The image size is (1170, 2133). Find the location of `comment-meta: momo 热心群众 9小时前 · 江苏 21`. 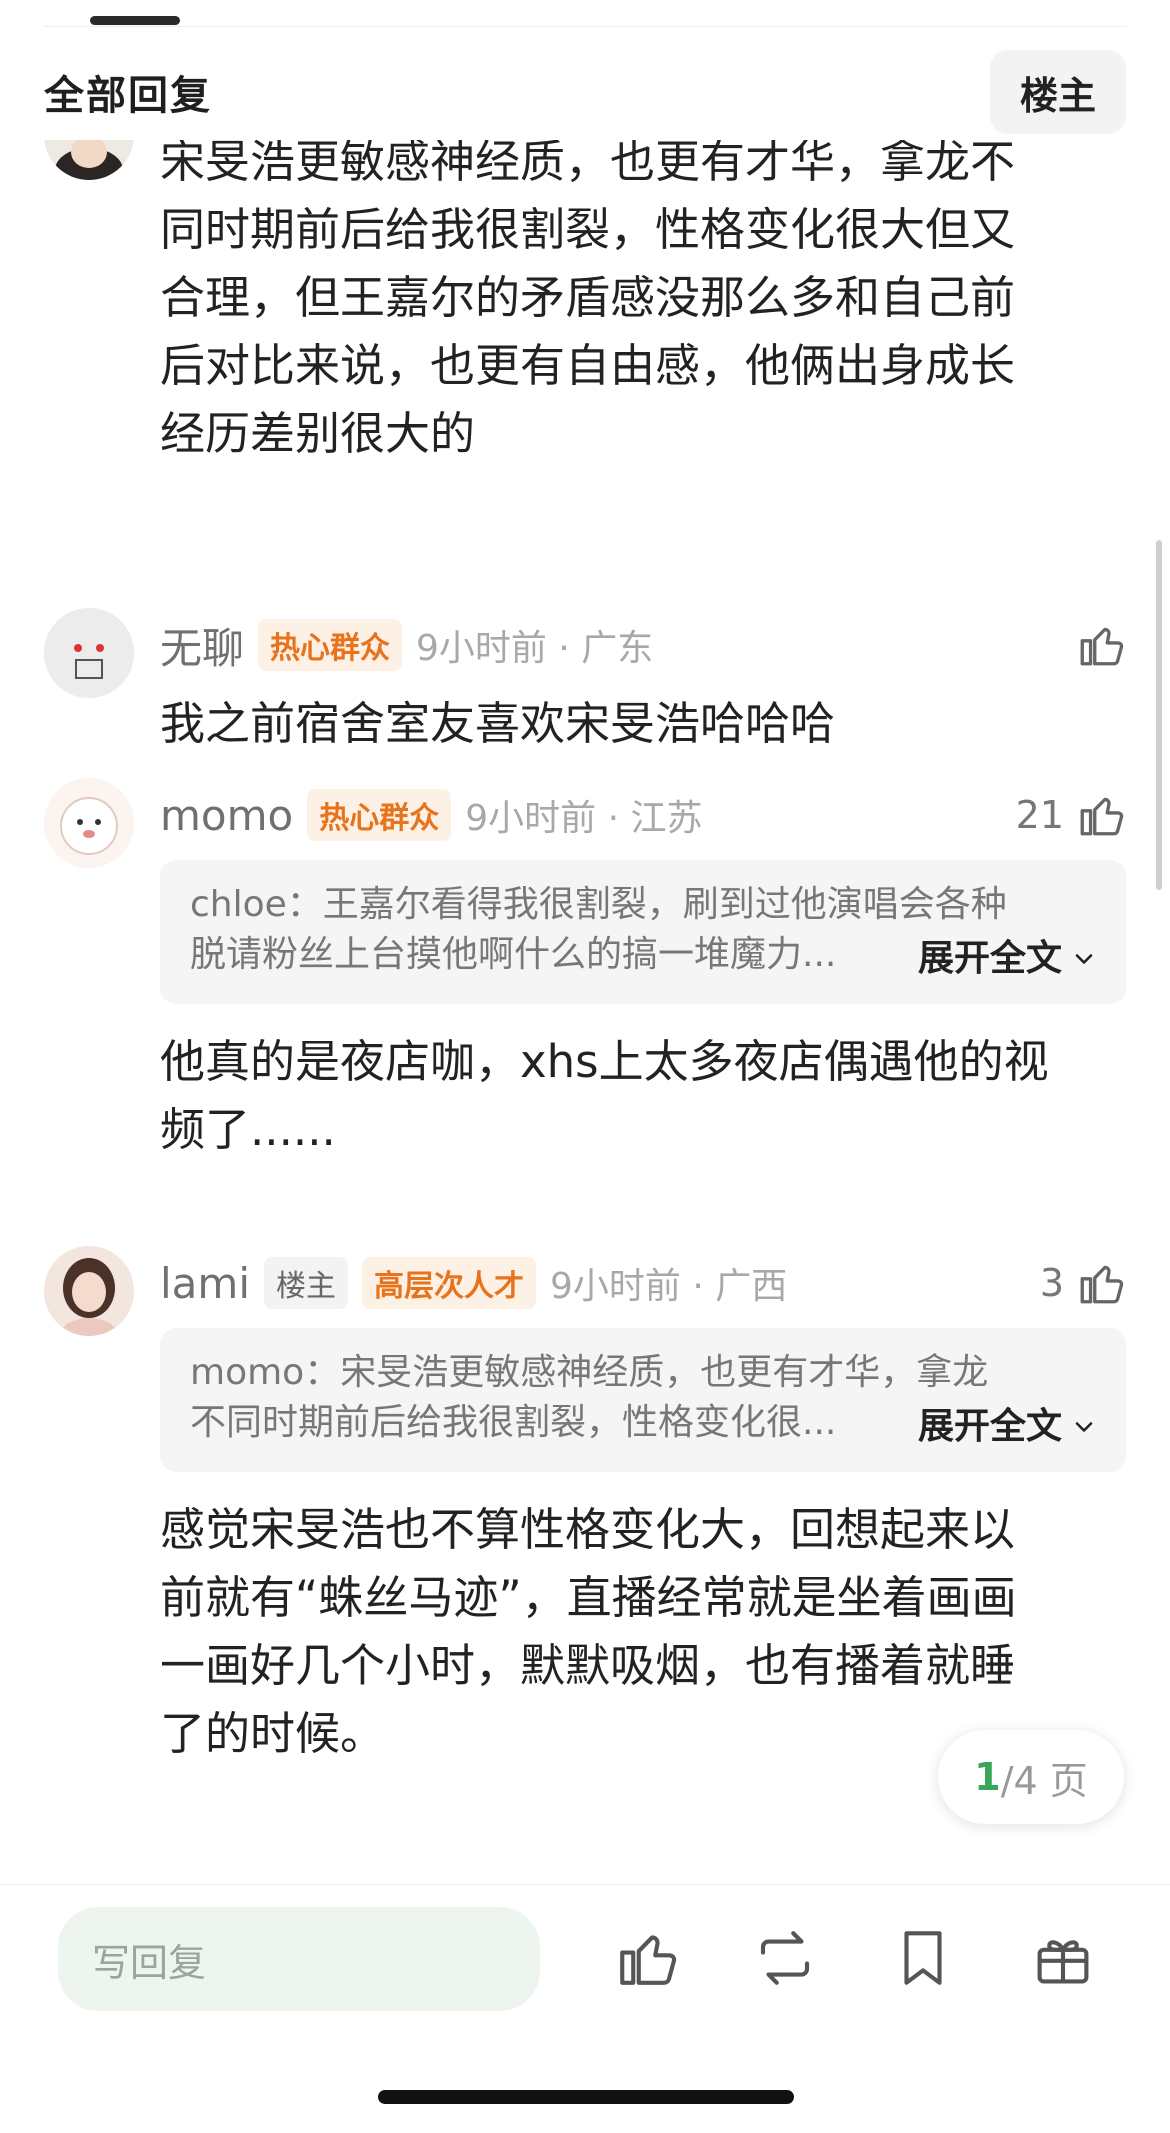

comment-meta: momo 热心群众 9小时前 · 江苏 21 is located at coordinates (643, 815).